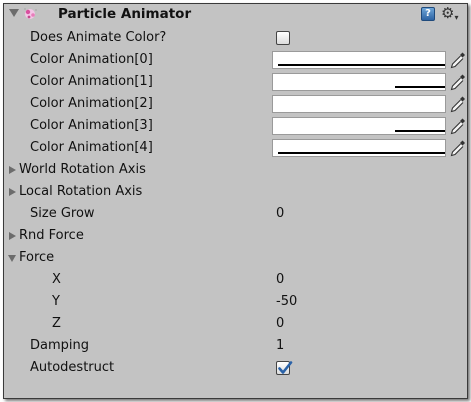 The height and width of the screenshot is (402, 471). I want to click on world-rotation-axis-foldout: World Rotation Axis, so click(235, 170).